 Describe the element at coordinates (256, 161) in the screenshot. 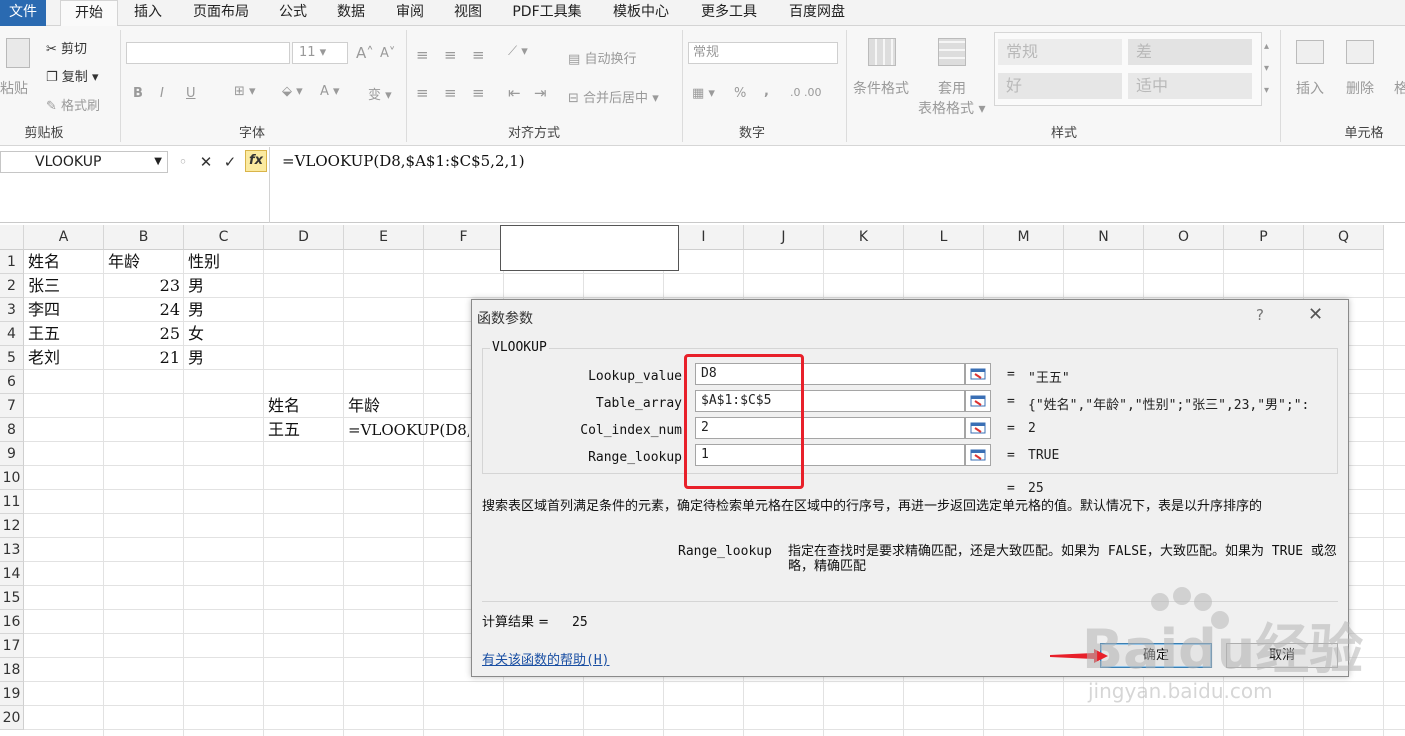

I see `insert-function-button: fx` at that location.